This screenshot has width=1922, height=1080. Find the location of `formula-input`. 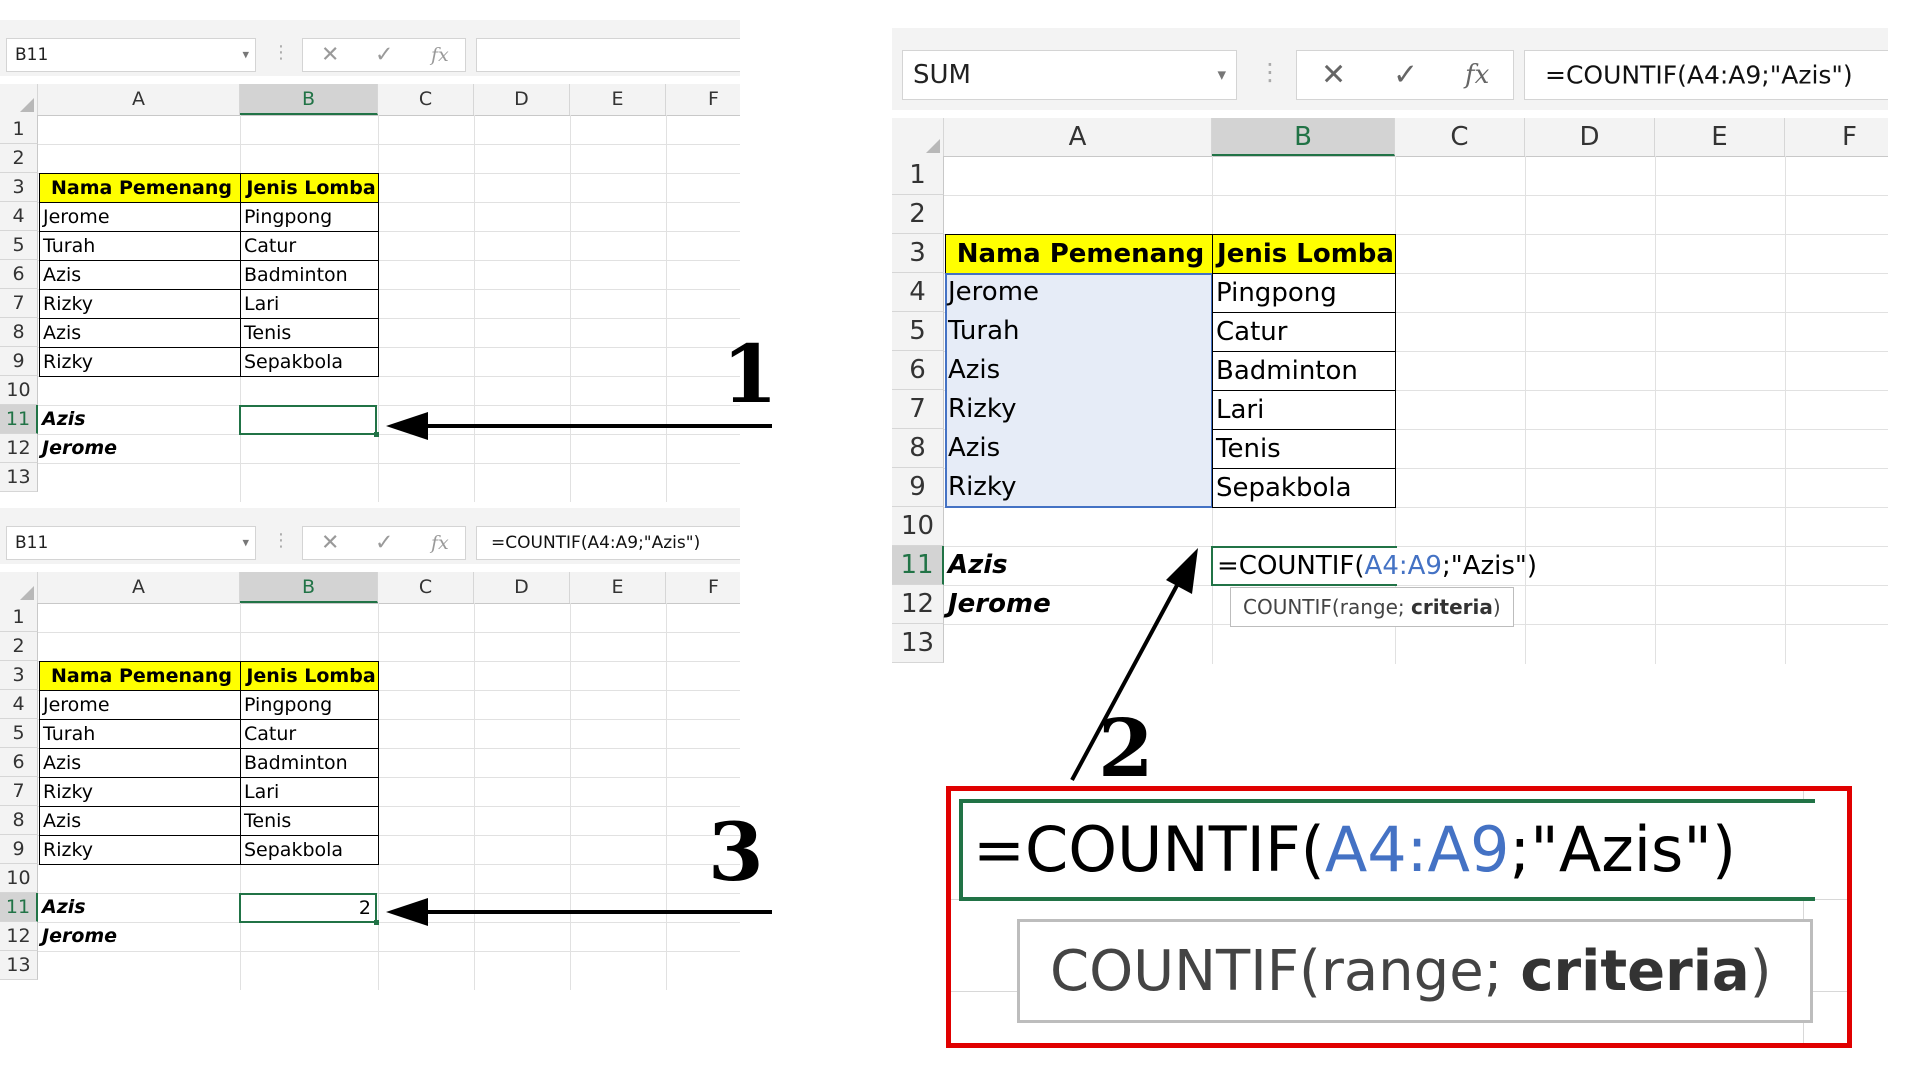

formula-input is located at coordinates (608, 55).